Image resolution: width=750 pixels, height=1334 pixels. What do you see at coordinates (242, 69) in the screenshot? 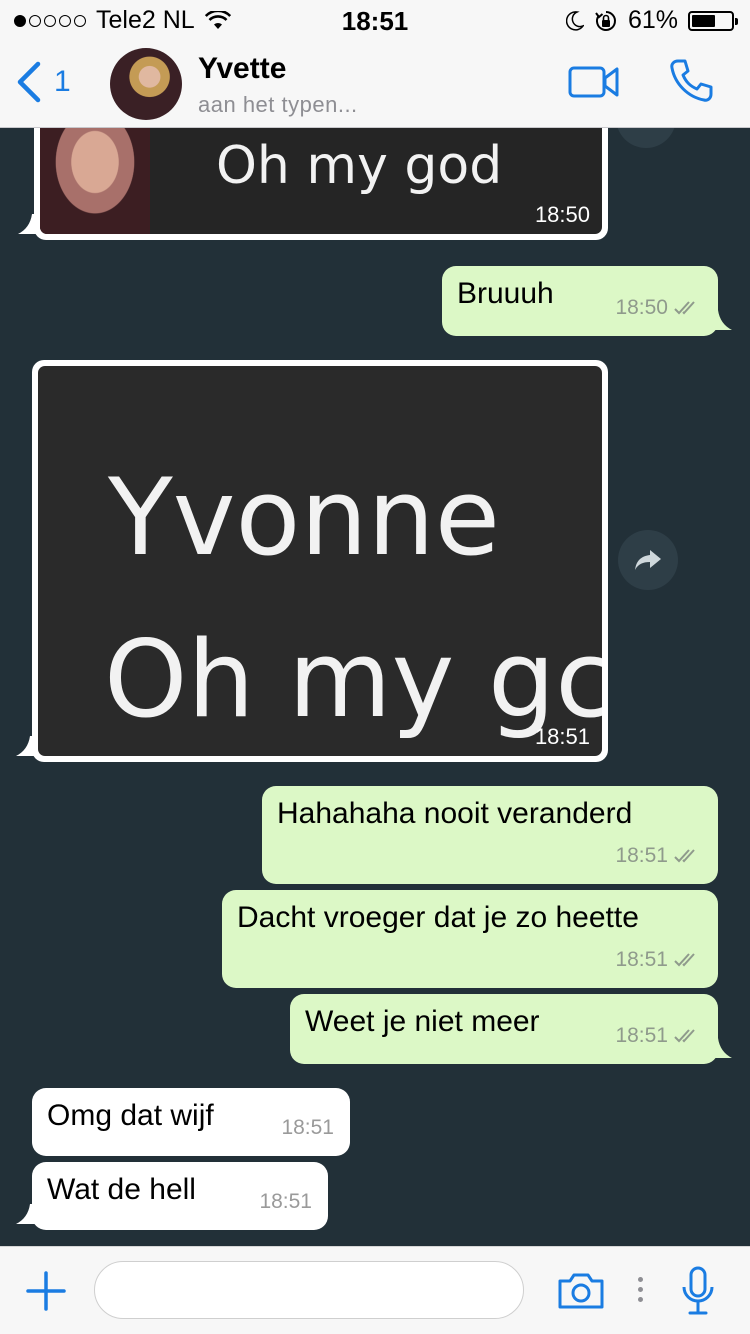
I see `contact-name: Yvette` at bounding box center [242, 69].